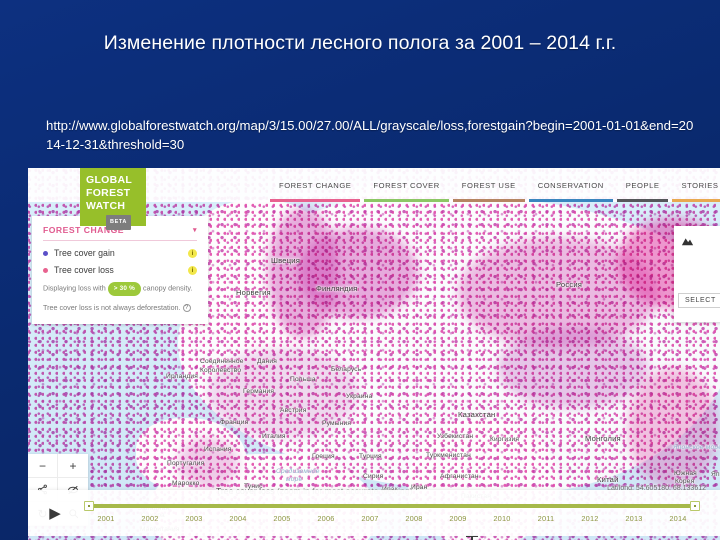 Image resolution: width=720 pixels, height=540 pixels. What do you see at coordinates (546, 518) in the screenshot?
I see `timeline-year: 2011` at bounding box center [546, 518].